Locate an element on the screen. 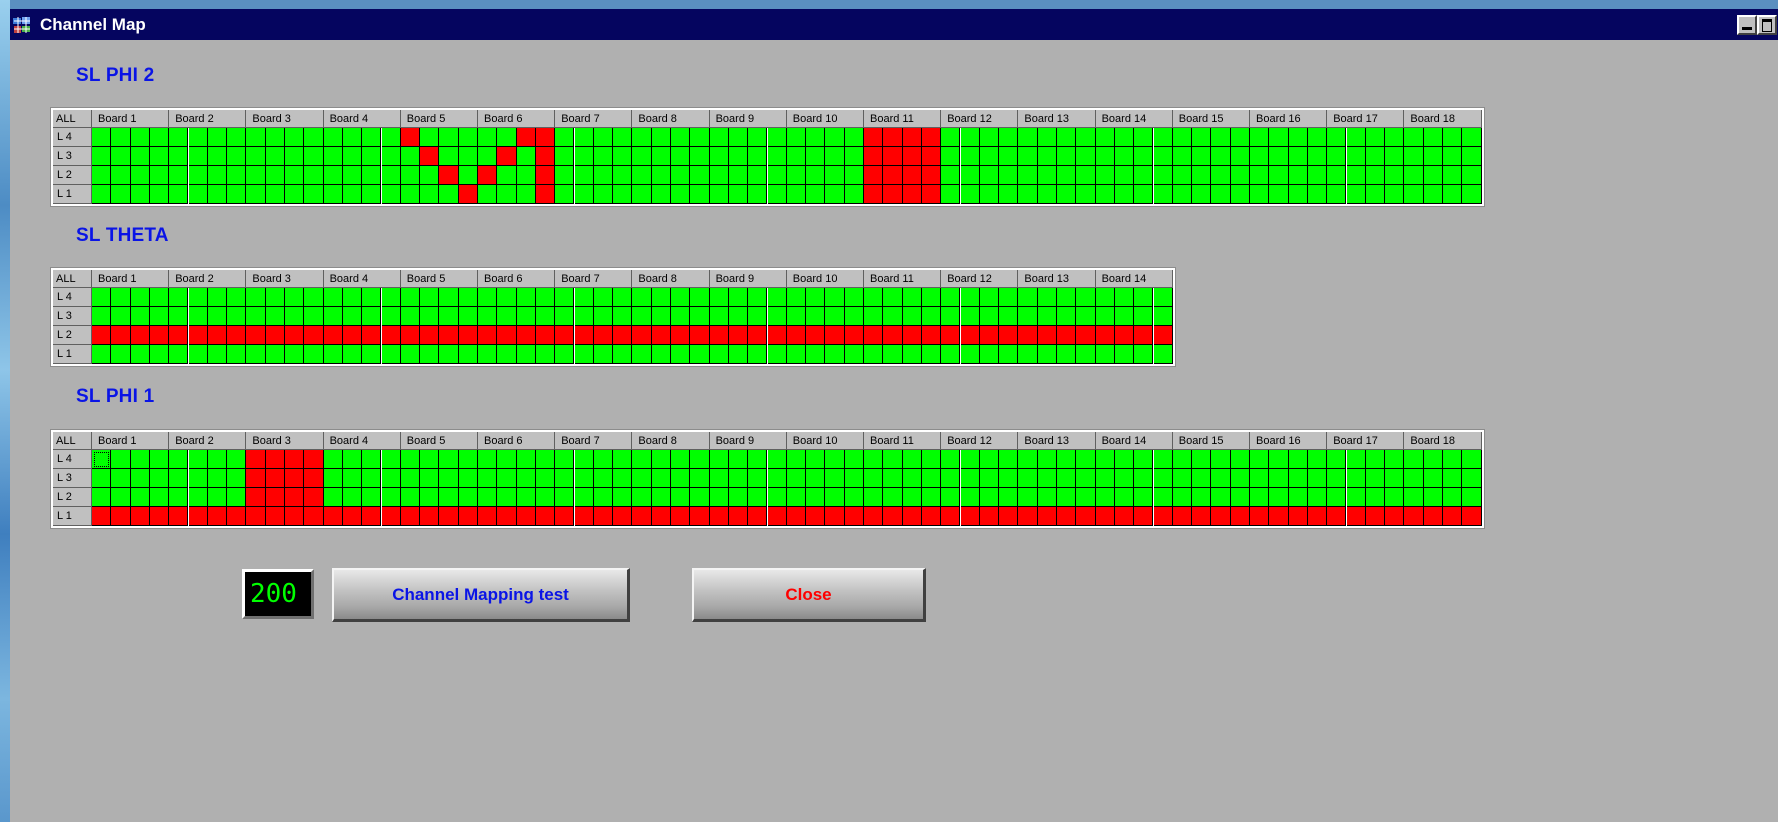  layer-label: L 2 is located at coordinates (72, 497).